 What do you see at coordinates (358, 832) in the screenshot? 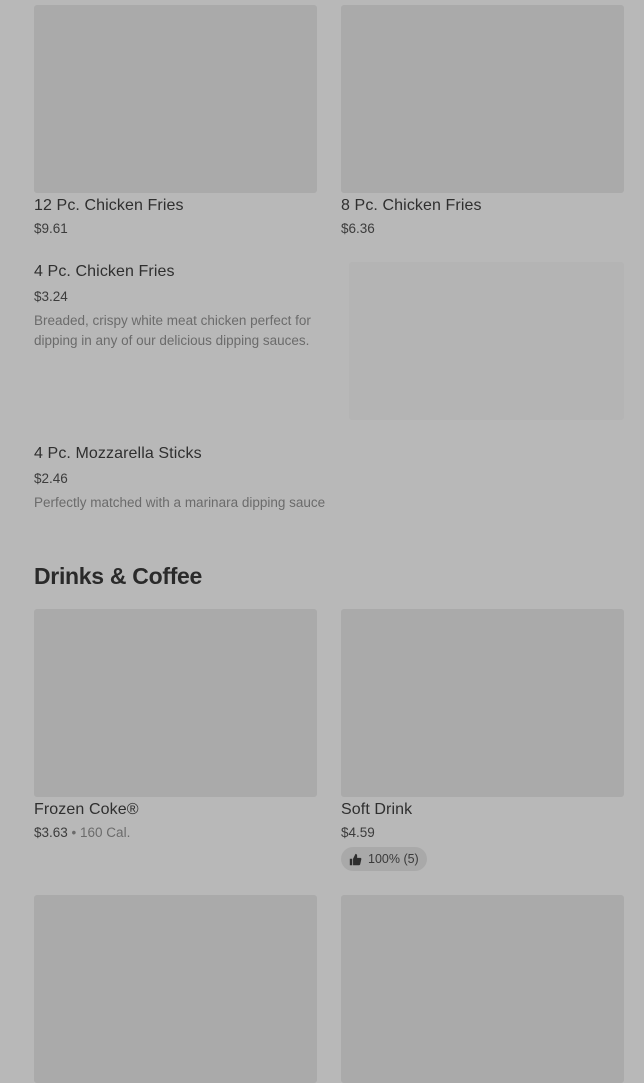
I see `item-price: $4.59` at bounding box center [358, 832].